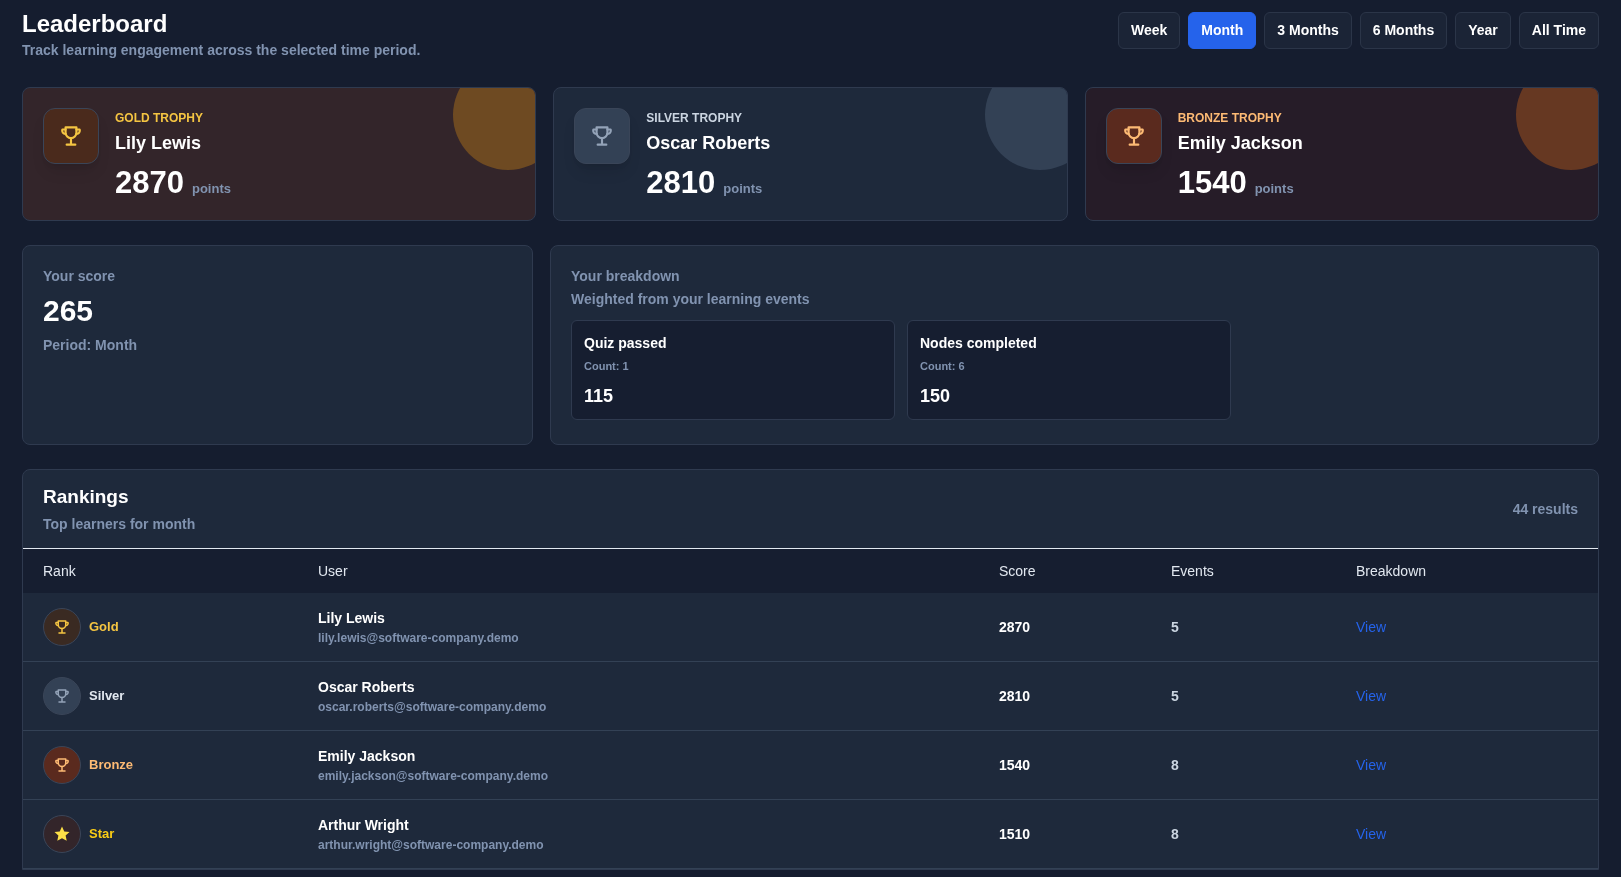  What do you see at coordinates (221, 50) in the screenshot?
I see `page-subtitle: Track learning engagement across the selected time period.` at bounding box center [221, 50].